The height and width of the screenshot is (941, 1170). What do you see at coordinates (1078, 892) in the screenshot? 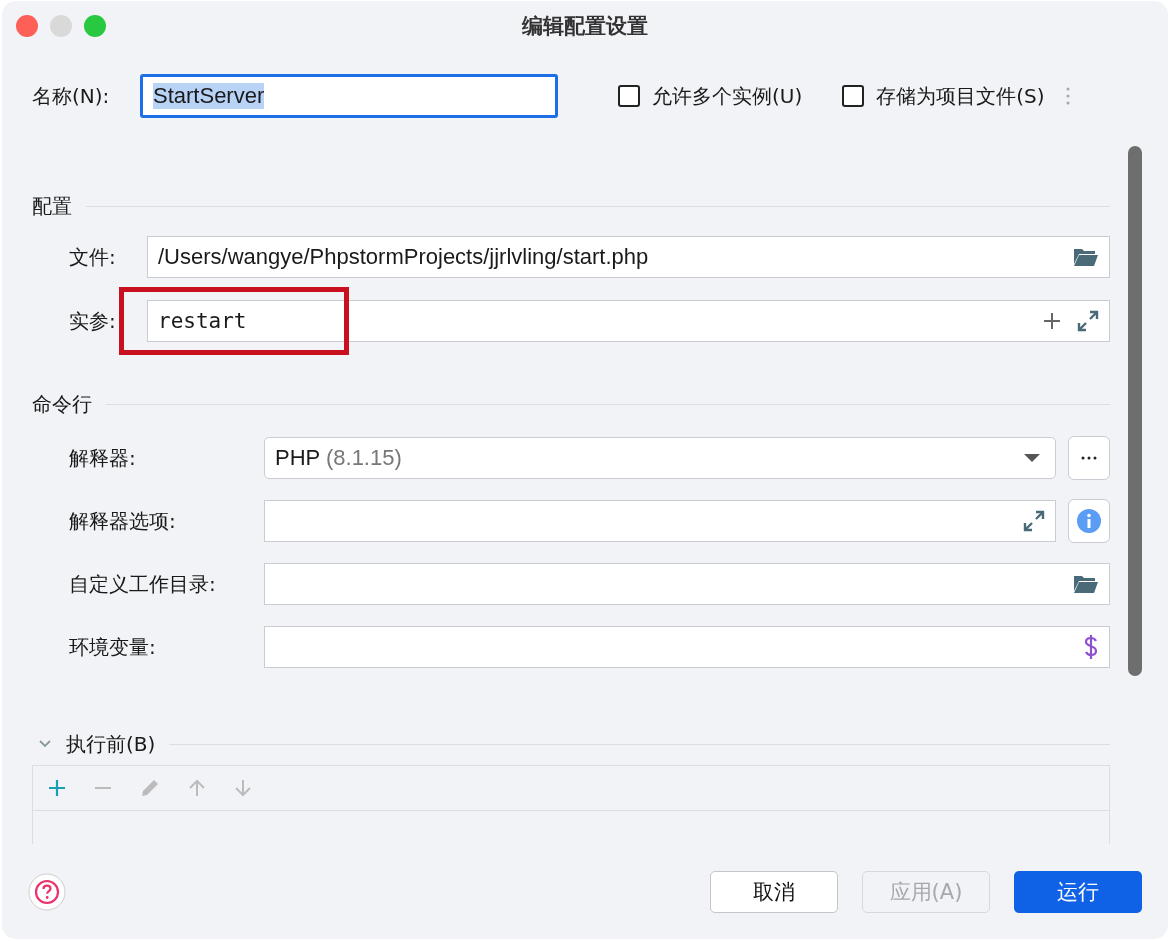
I see `dialog-button: 运行` at bounding box center [1078, 892].